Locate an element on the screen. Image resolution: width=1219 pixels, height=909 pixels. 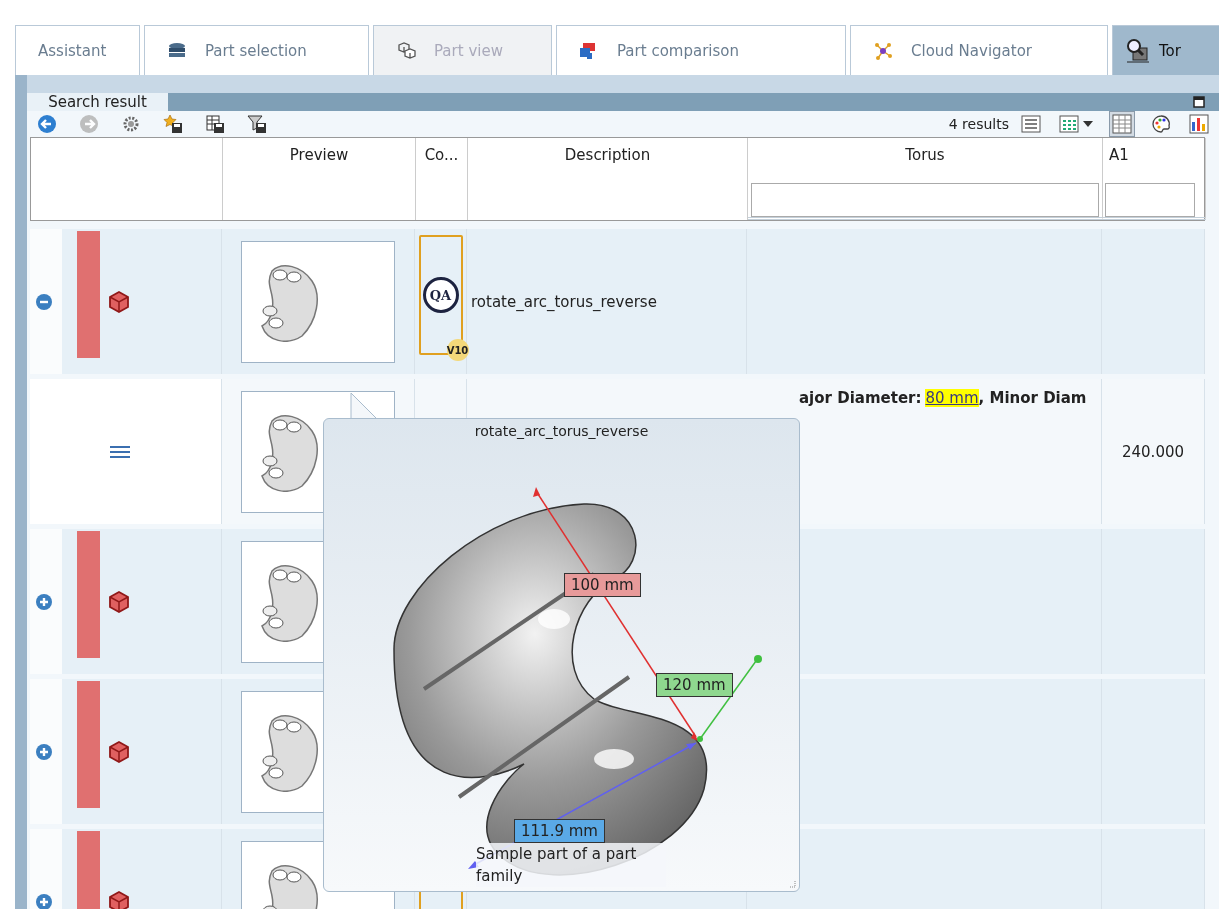
column-title: Description is located at coordinates (607, 155).